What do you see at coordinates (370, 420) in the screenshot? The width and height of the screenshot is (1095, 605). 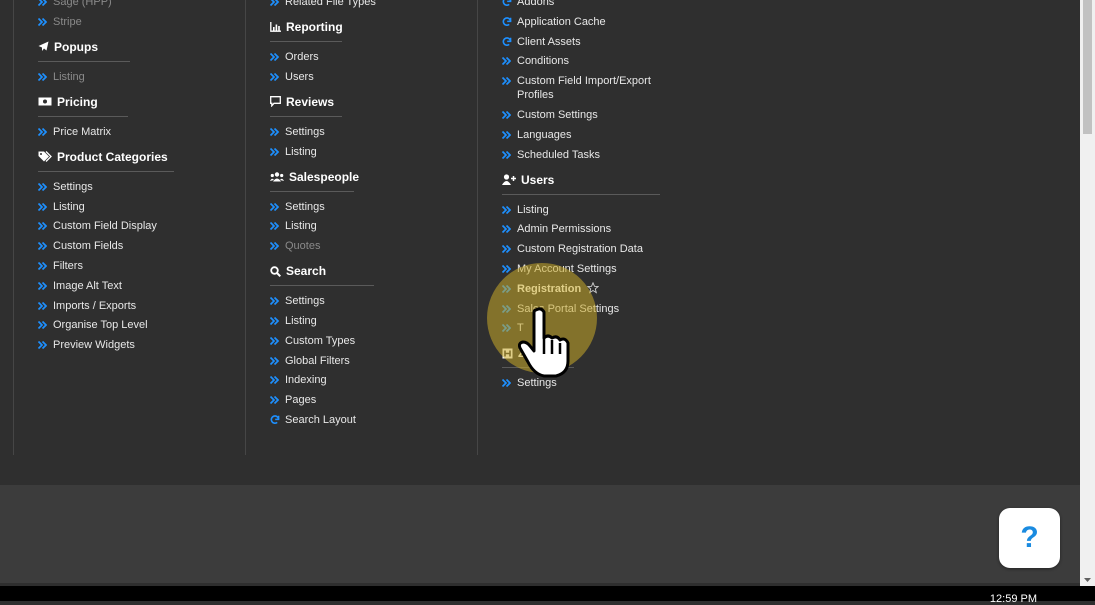 I see `menu-item-search-layout: Search Layout` at bounding box center [370, 420].